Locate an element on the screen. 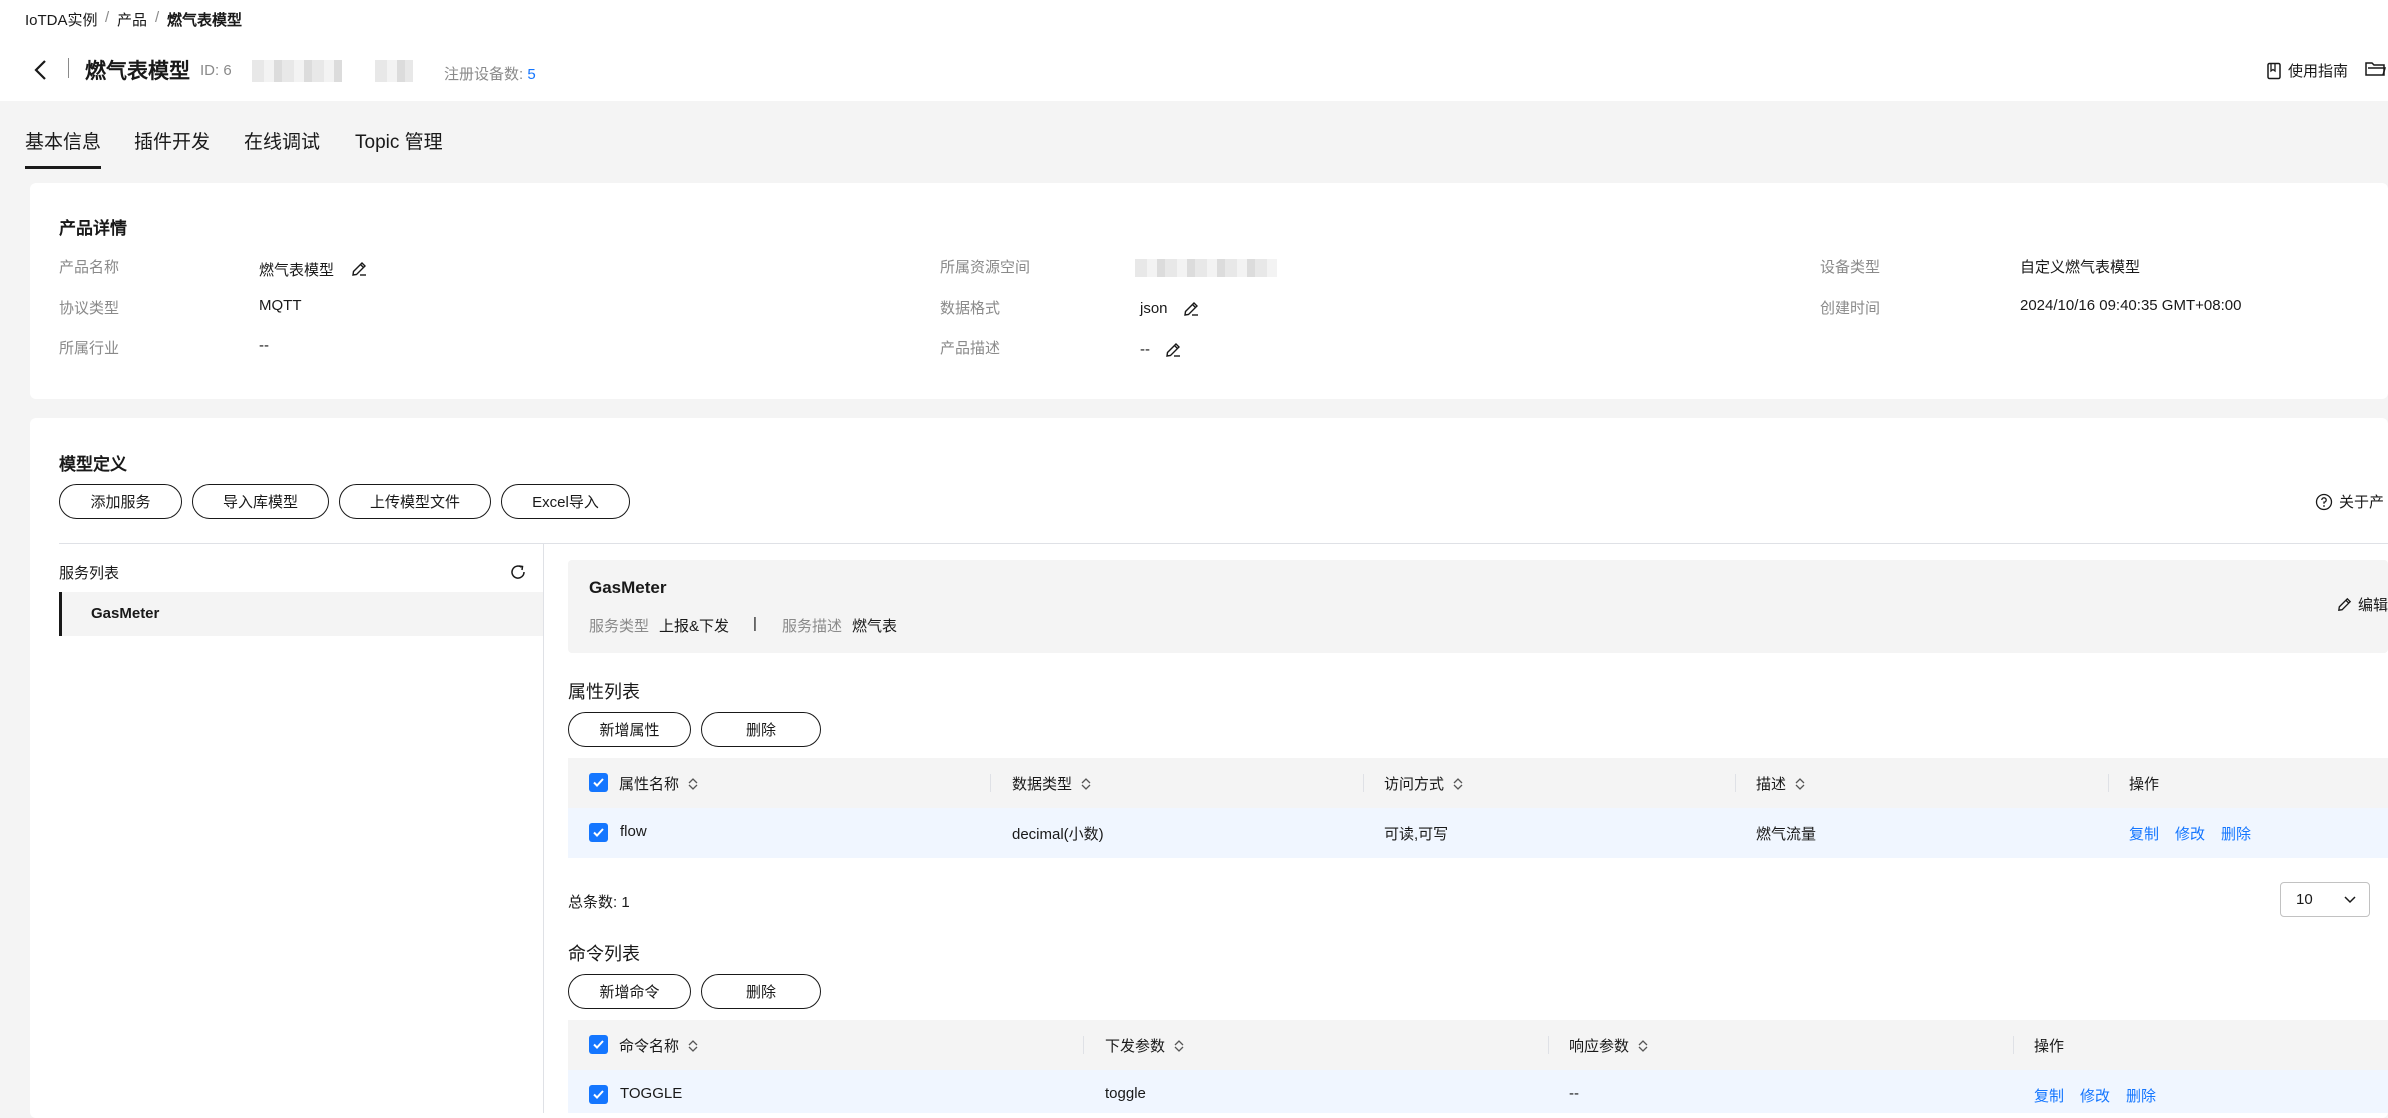 The height and width of the screenshot is (1118, 2388). protocol-label: 协议类型 is located at coordinates (89, 308).